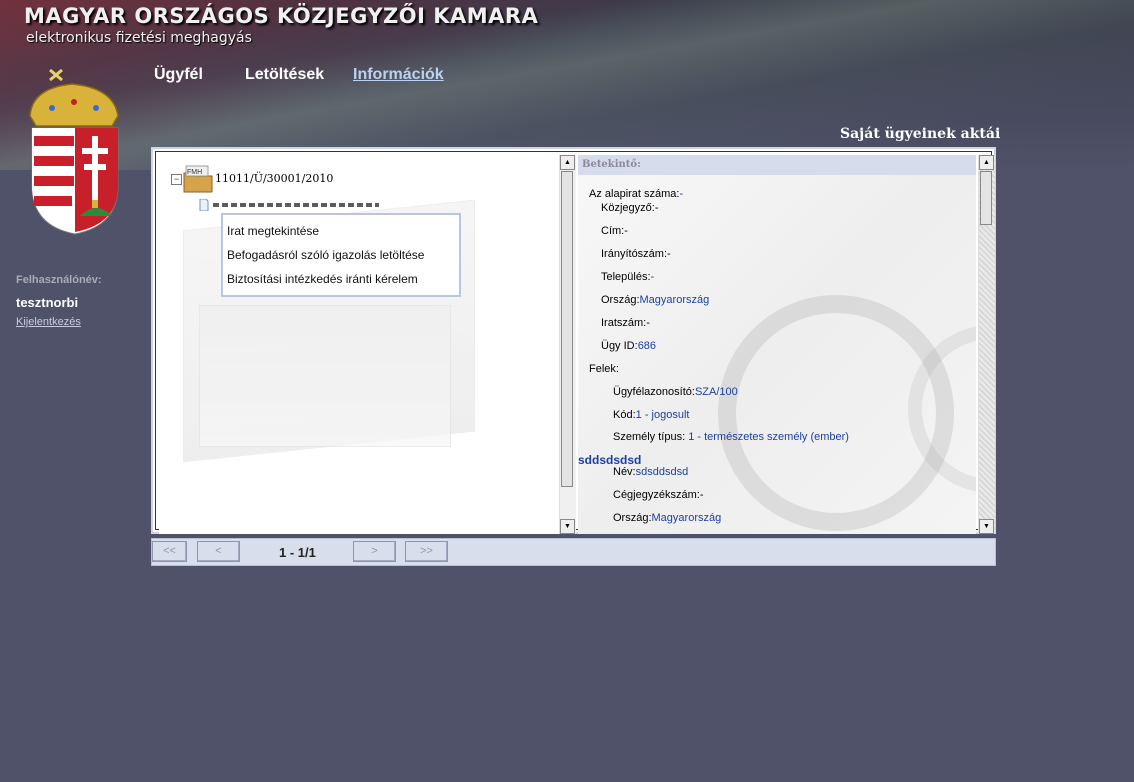 This screenshot has width=1134, height=782. Describe the element at coordinates (567, 162) in the screenshot. I see `scroll-up-icon: ▲` at that location.